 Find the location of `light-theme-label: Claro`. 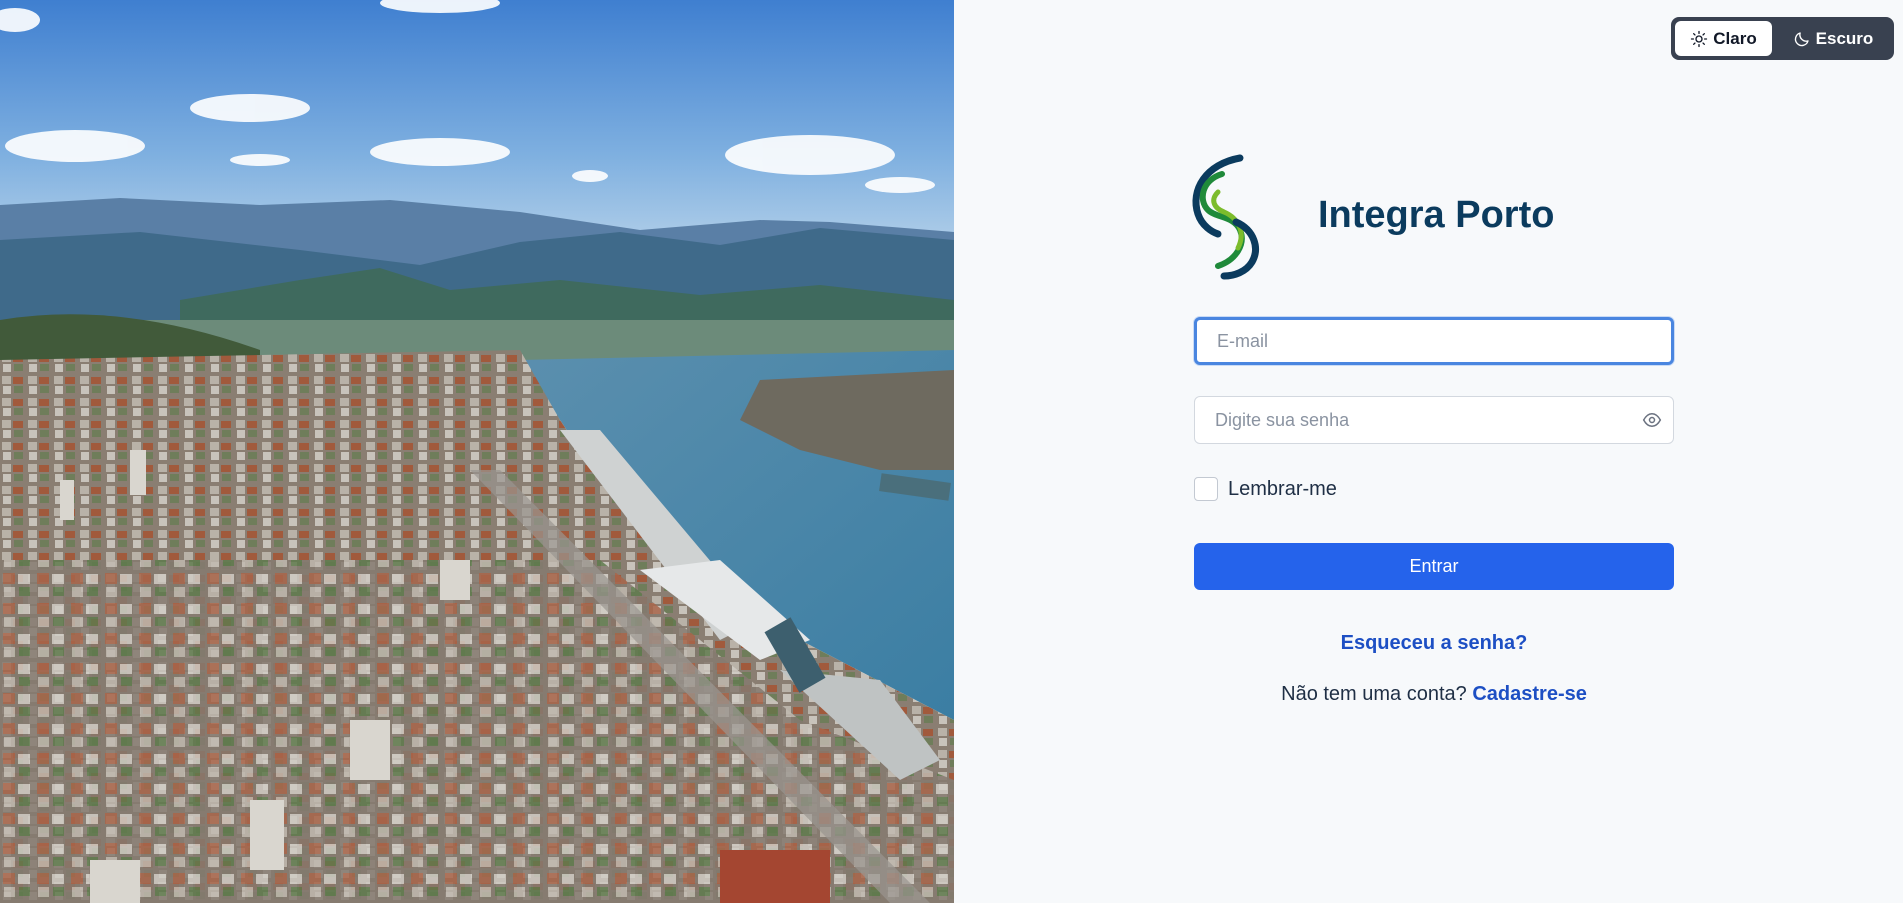

light-theme-label: Claro is located at coordinates (1735, 38).